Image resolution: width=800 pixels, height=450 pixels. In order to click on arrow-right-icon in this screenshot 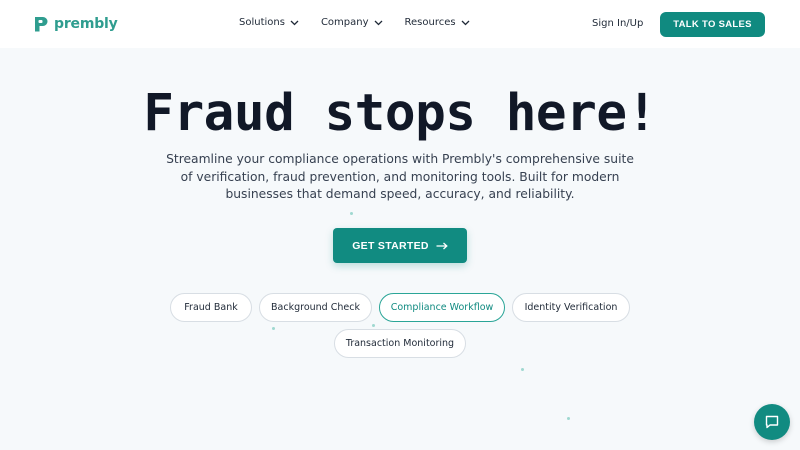, I will do `click(442, 246)`.